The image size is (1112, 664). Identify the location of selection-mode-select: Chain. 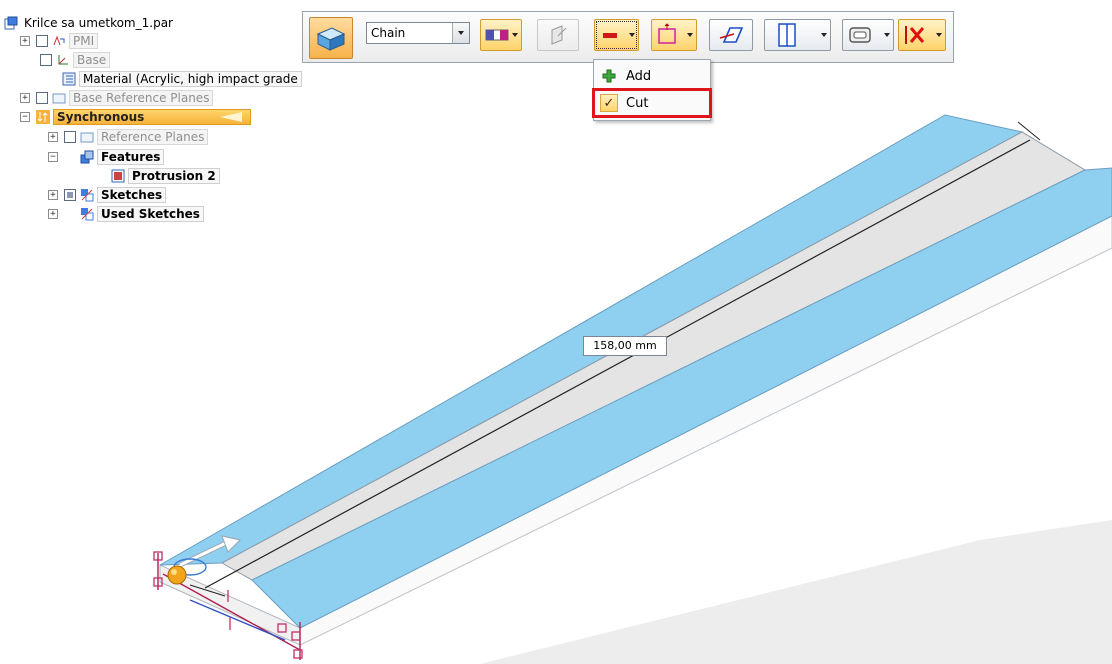
(418, 33).